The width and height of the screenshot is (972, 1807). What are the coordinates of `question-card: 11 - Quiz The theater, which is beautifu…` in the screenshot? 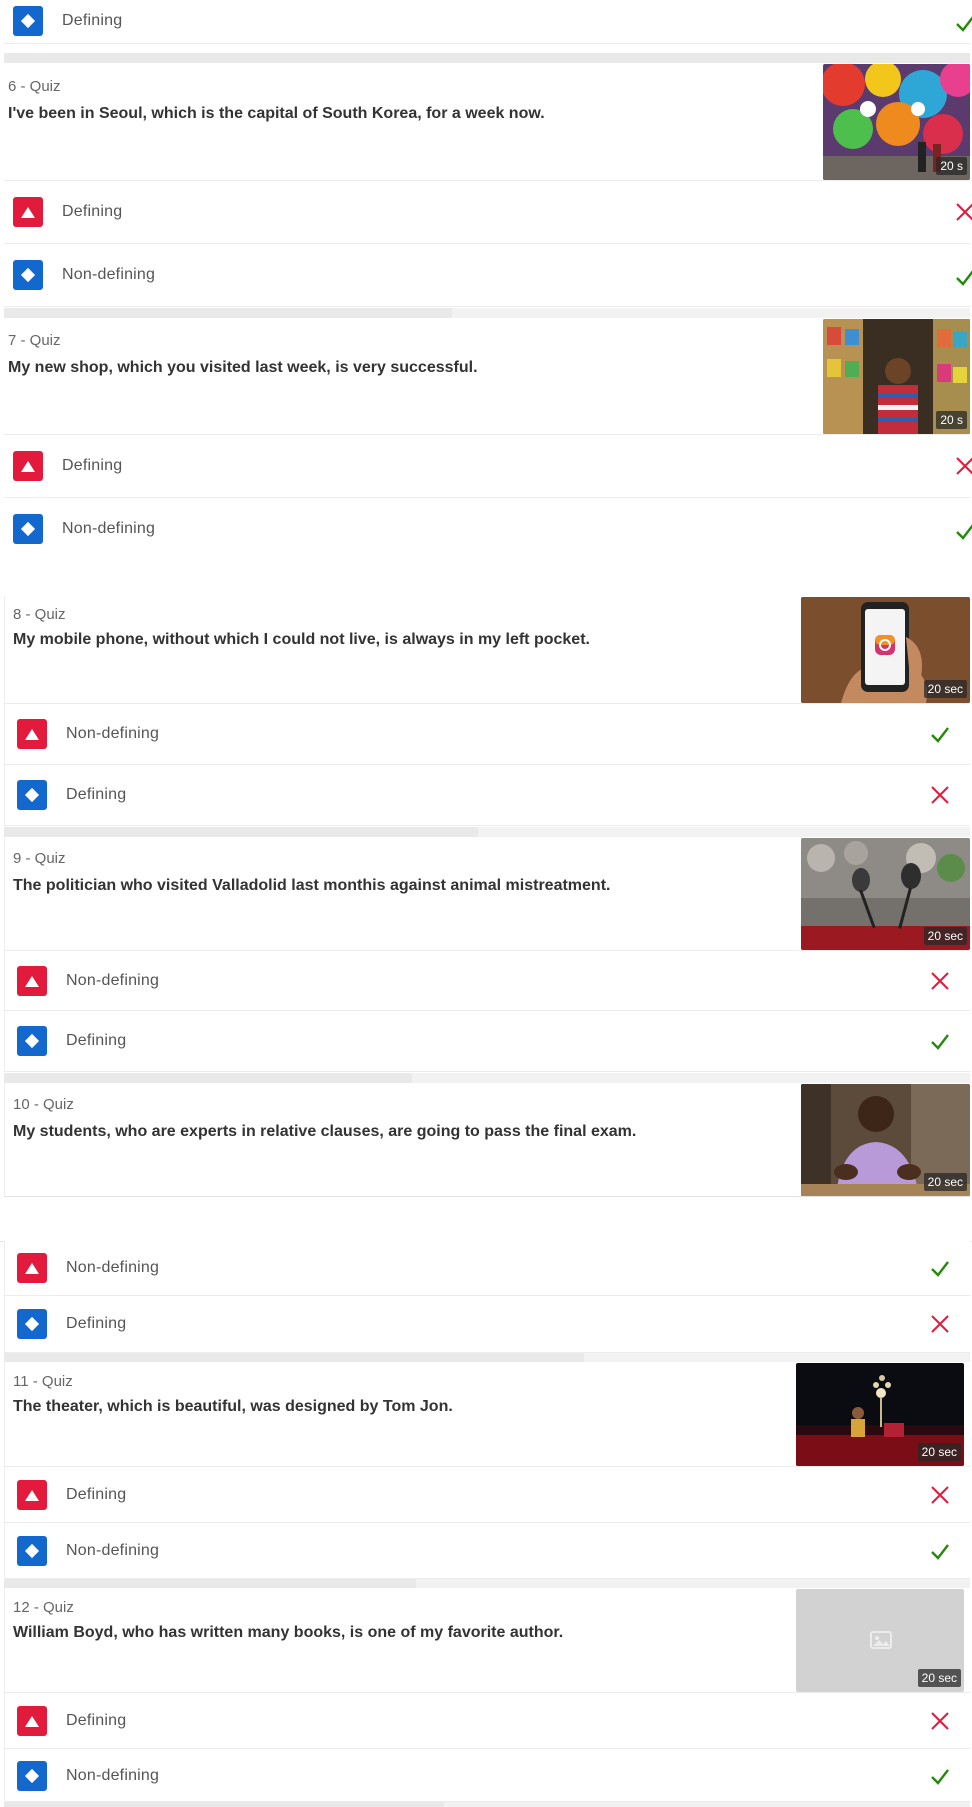 It's located at (487, 1414).